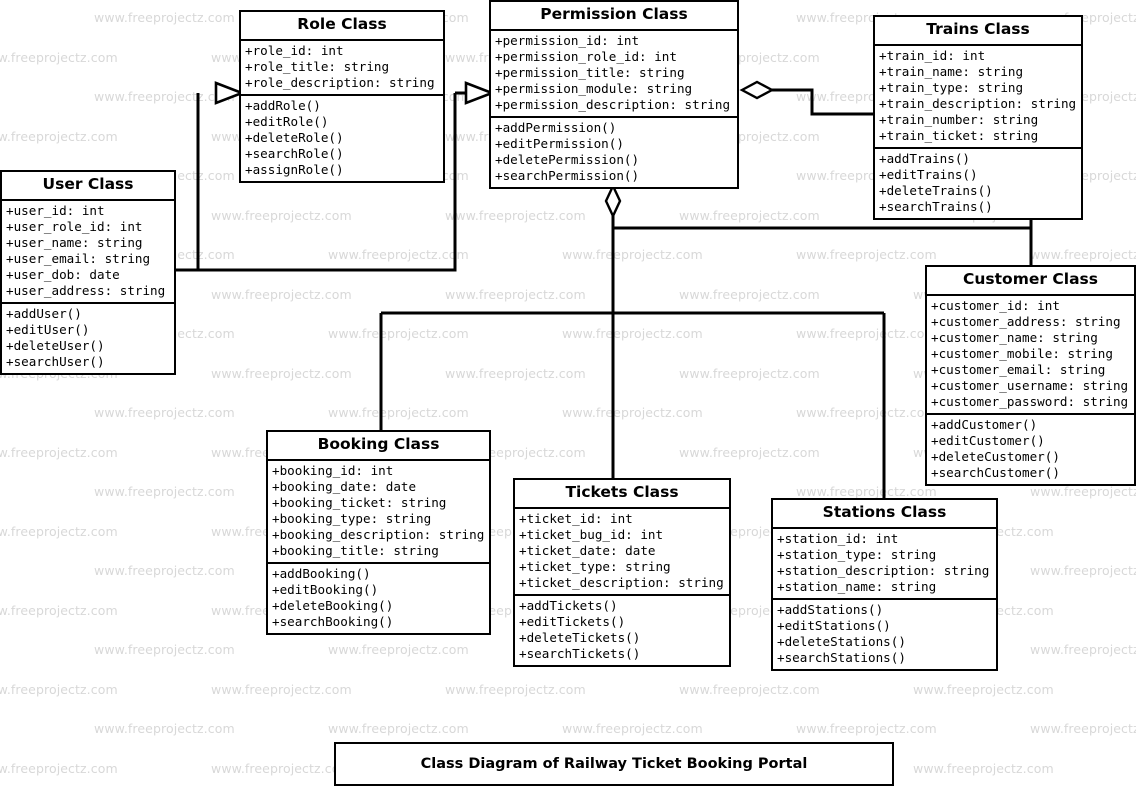 This screenshot has width=1136, height=792. I want to click on method-row: +searchRole(), so click(294, 153).